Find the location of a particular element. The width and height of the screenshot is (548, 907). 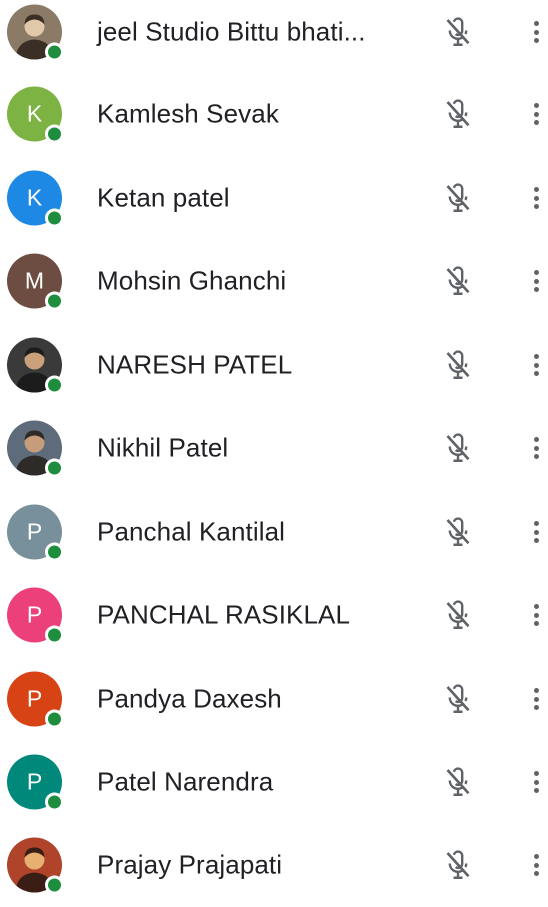

participant-name: NARESH PATEL is located at coordinates (195, 364).